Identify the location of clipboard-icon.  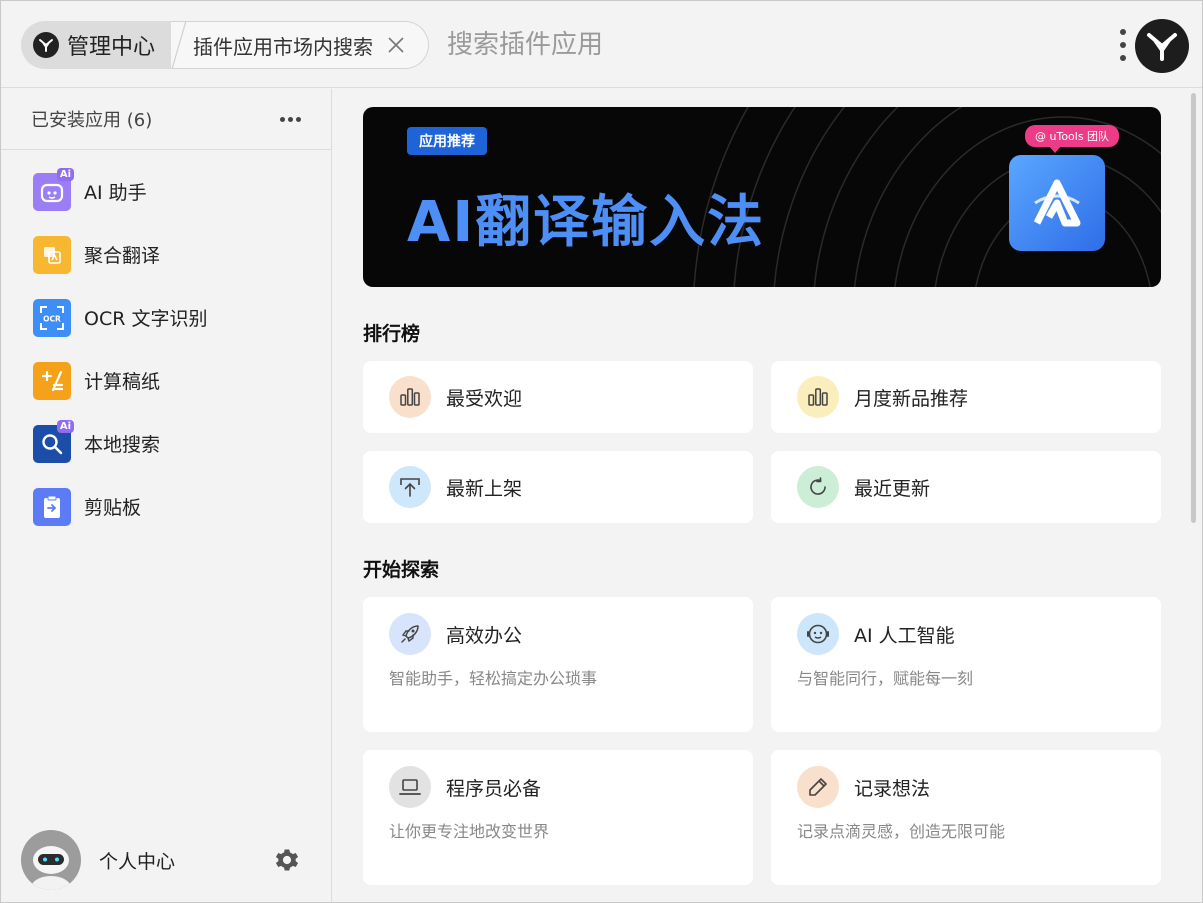
(52, 506).